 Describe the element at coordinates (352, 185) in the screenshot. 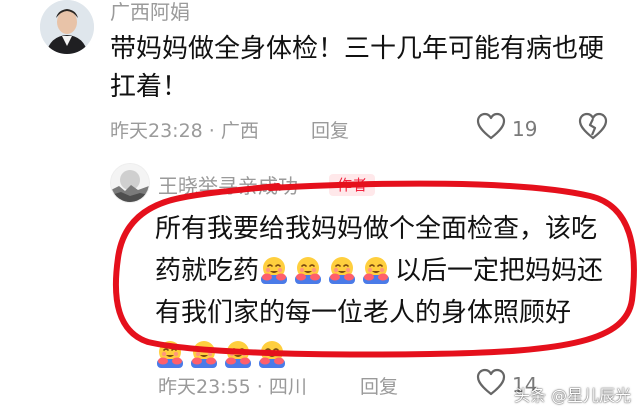

I see `author-badge: 作者` at that location.